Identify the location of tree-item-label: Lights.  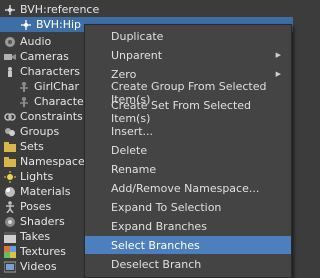
(37, 176).